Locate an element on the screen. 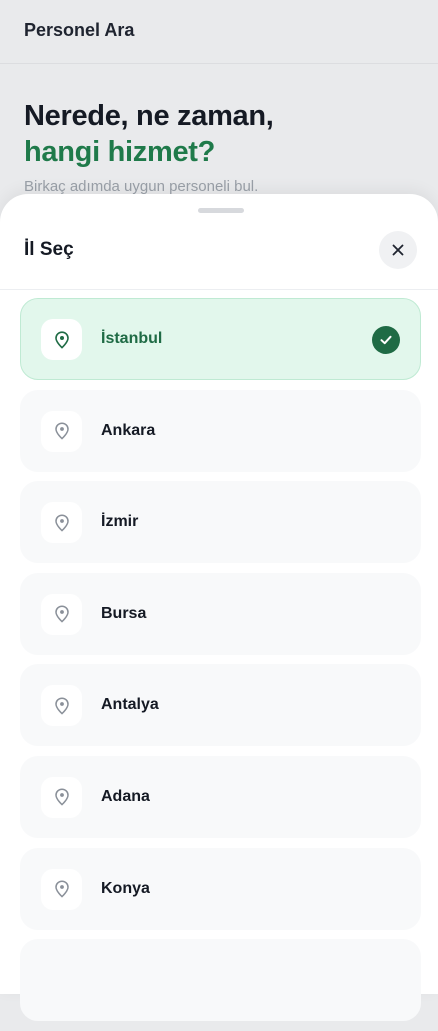  city-item-konya: Konya is located at coordinates (220, 888).